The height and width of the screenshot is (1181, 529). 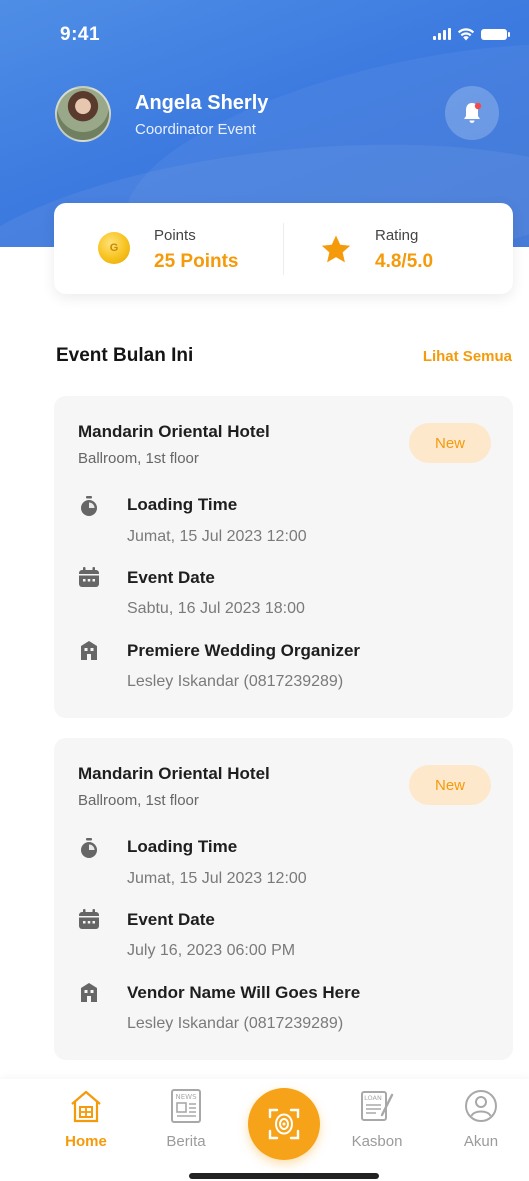 I want to click on home-icon, so click(x=86, y=1106).